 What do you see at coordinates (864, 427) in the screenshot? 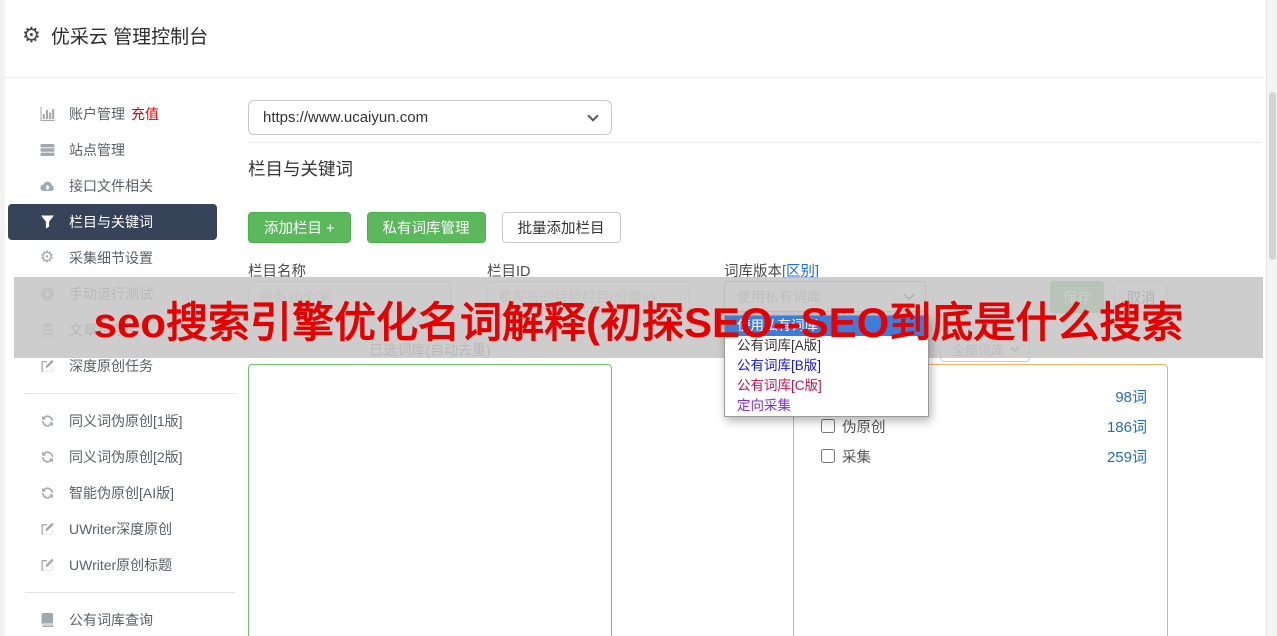
I see `lexicon-row-label: 伪原创` at bounding box center [864, 427].